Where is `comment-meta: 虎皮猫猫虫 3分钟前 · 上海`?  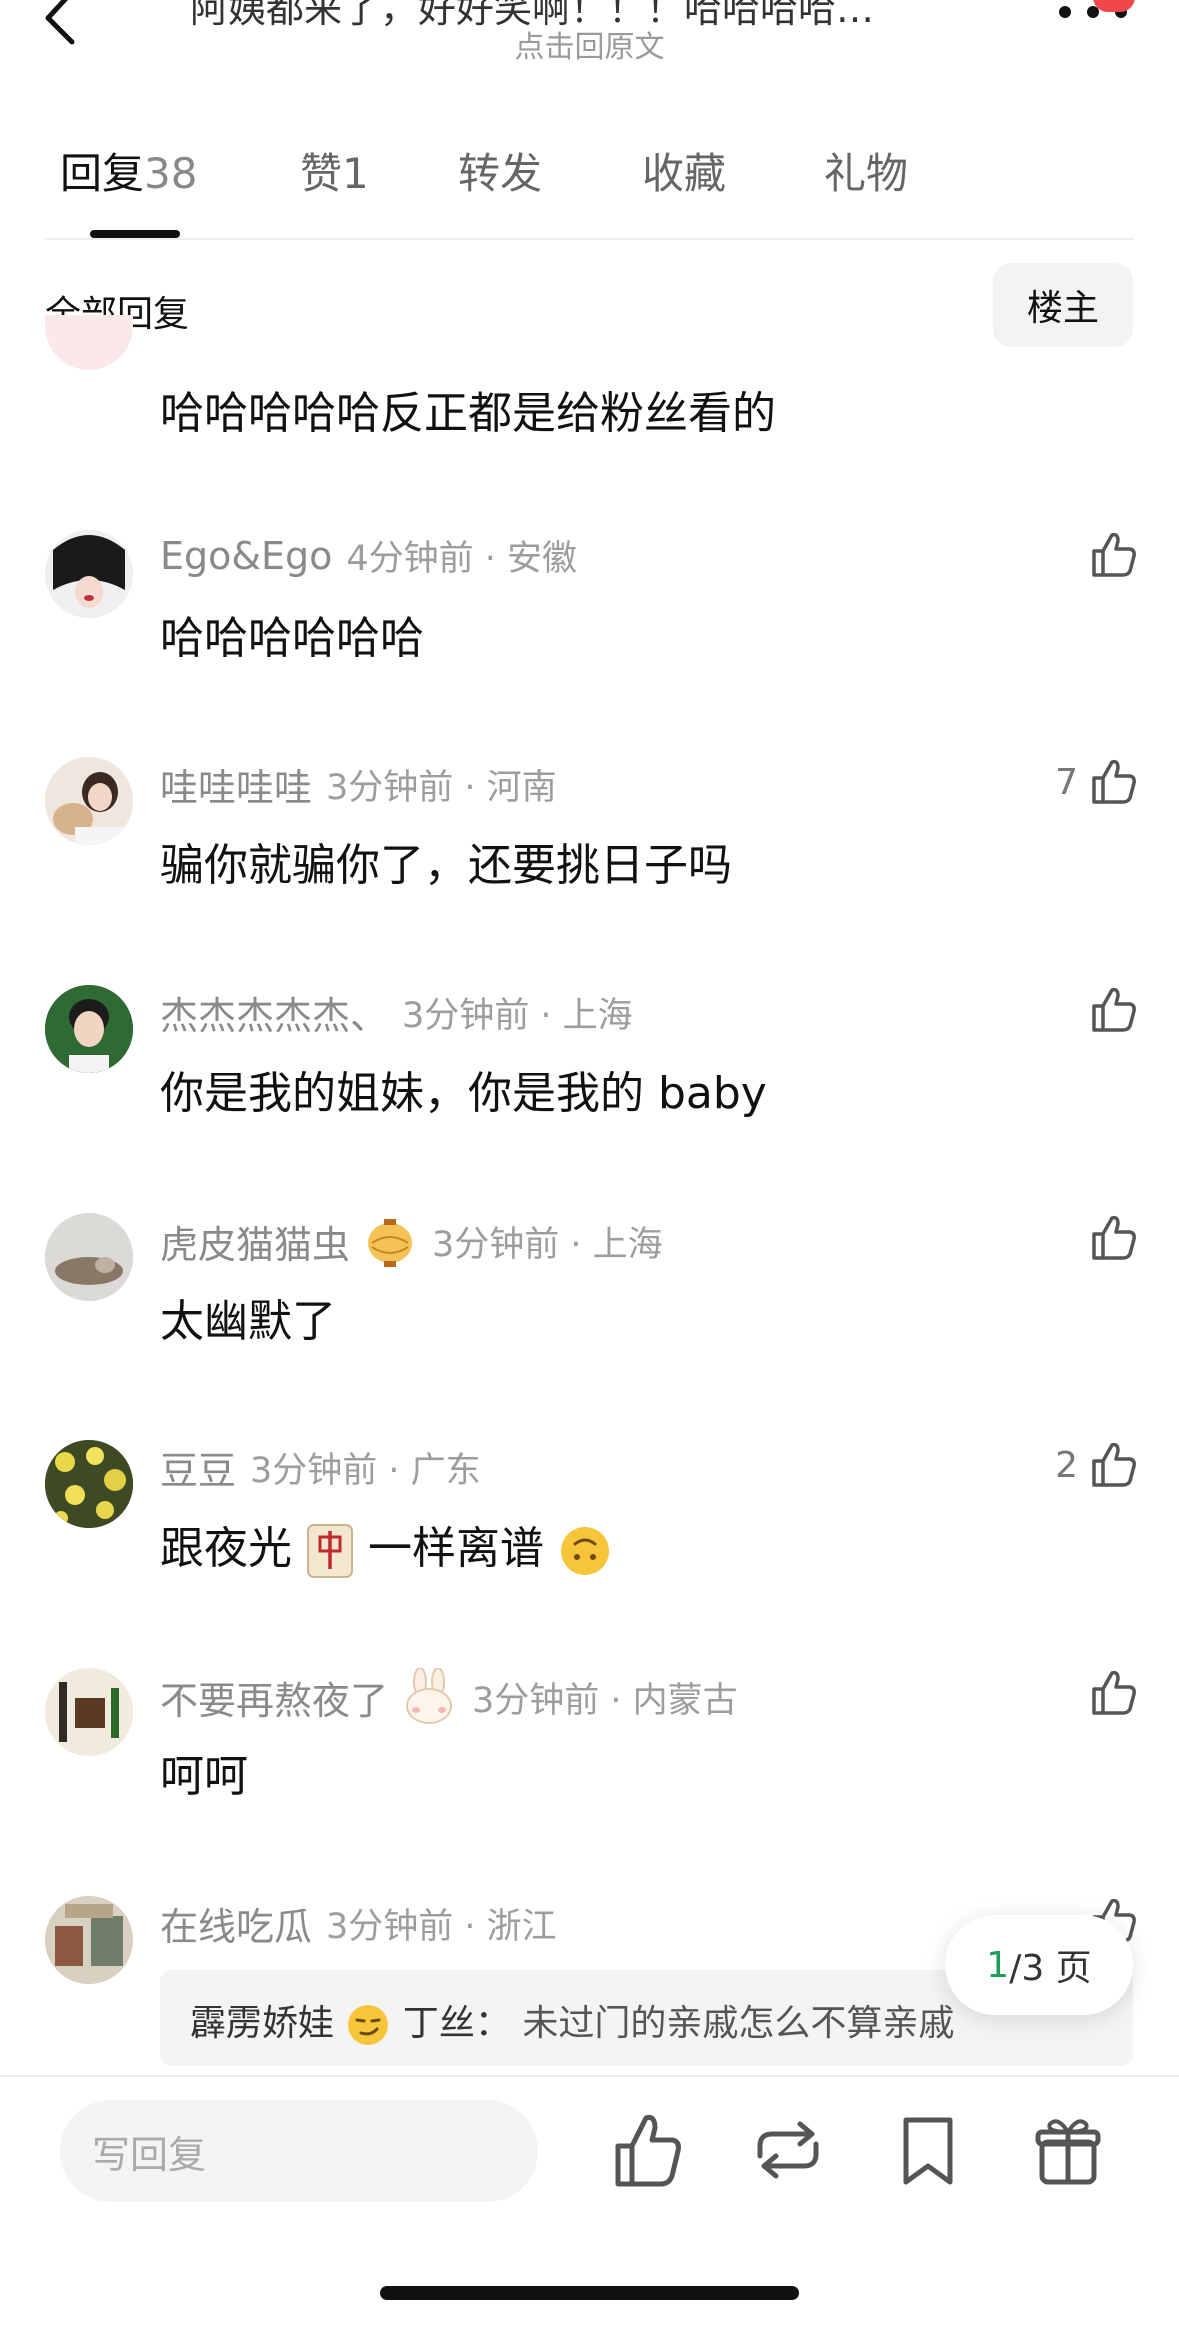
comment-meta: 虎皮猫猫虫 3分钟前 · 上海 is located at coordinates (411, 1241).